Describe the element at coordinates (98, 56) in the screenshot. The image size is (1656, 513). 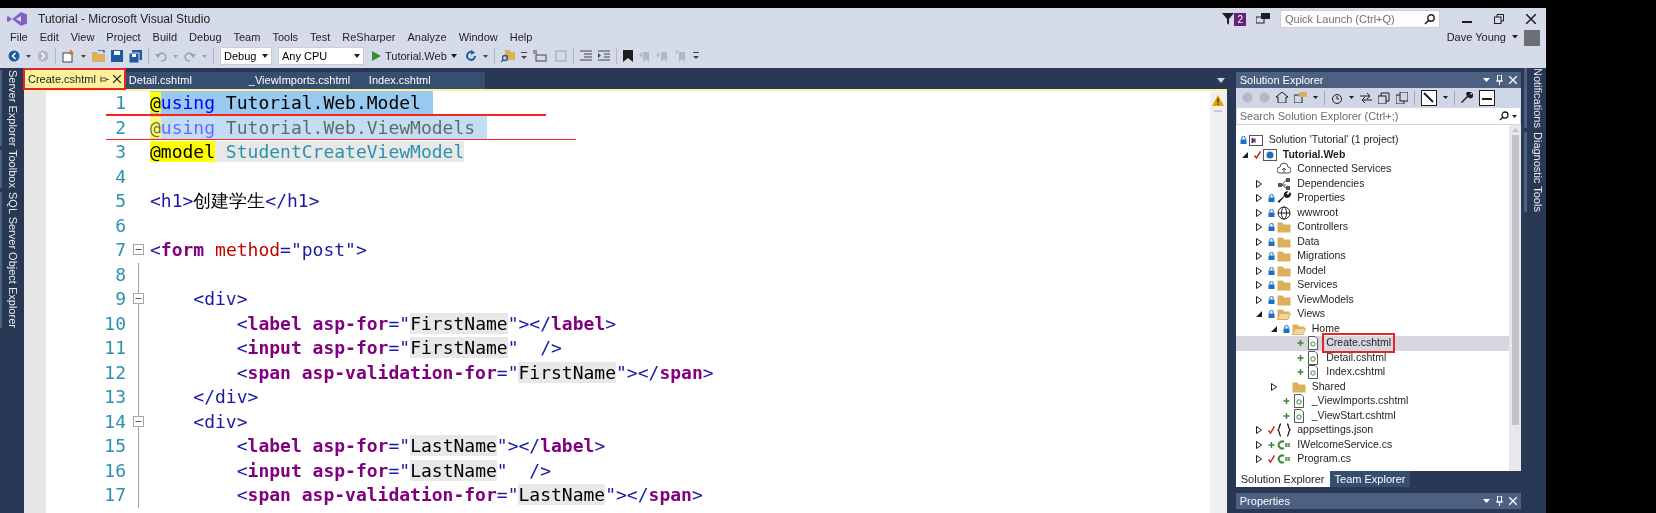
I see `folder-icon` at that location.